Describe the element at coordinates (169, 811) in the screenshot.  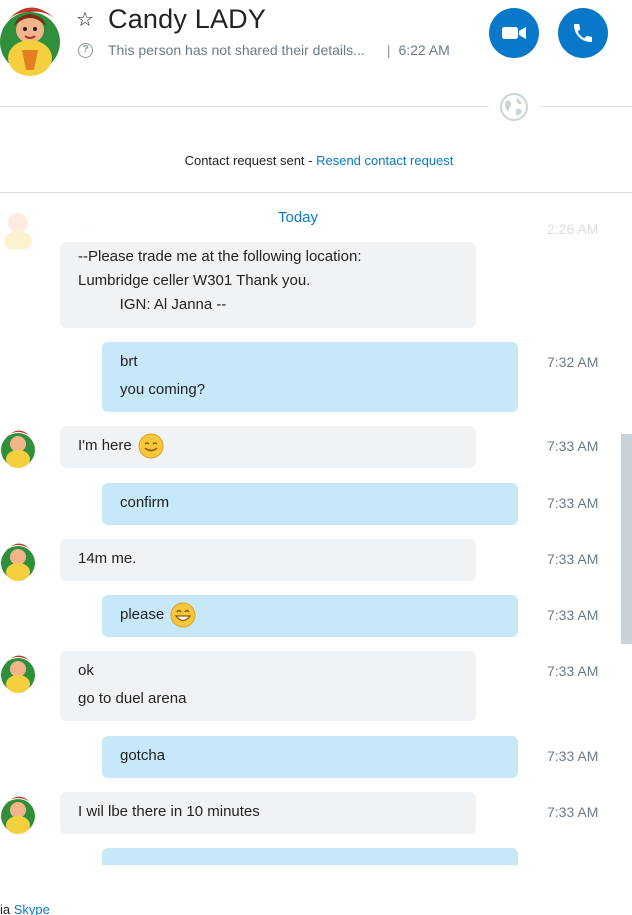
I see `message-line: I wil lbe there in 10 minutes` at that location.